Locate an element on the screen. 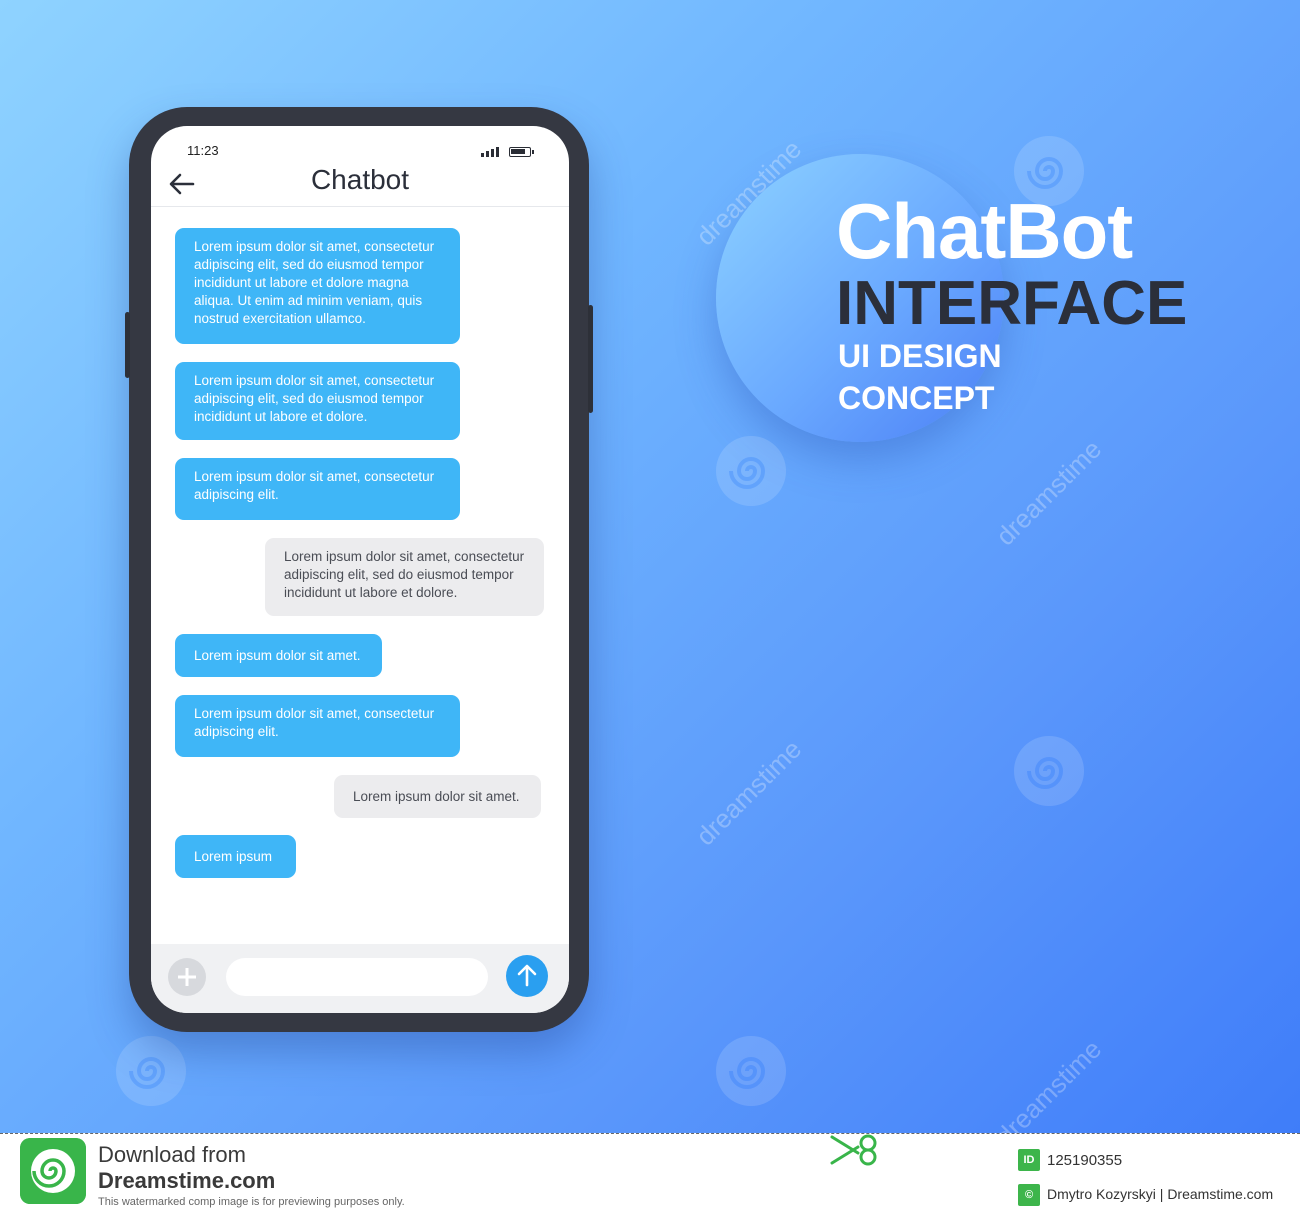 This screenshot has width=1300, height=1224. author-credit: Dmytro Kozyrskyi | Dreamstime.com is located at coordinates (1160, 1194).